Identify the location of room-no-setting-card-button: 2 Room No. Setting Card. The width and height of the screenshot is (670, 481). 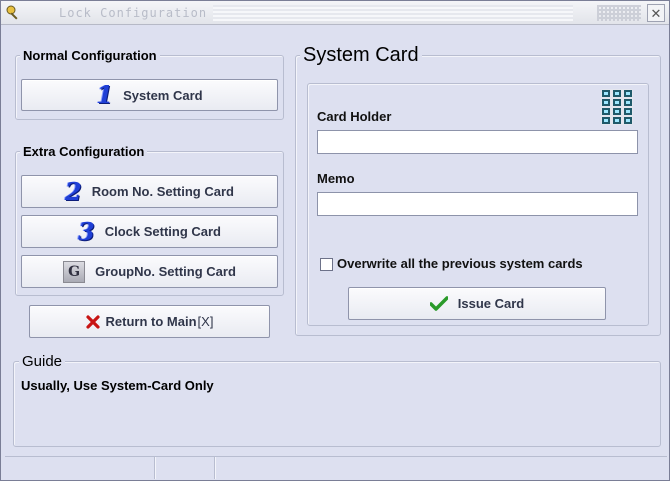
(149, 191).